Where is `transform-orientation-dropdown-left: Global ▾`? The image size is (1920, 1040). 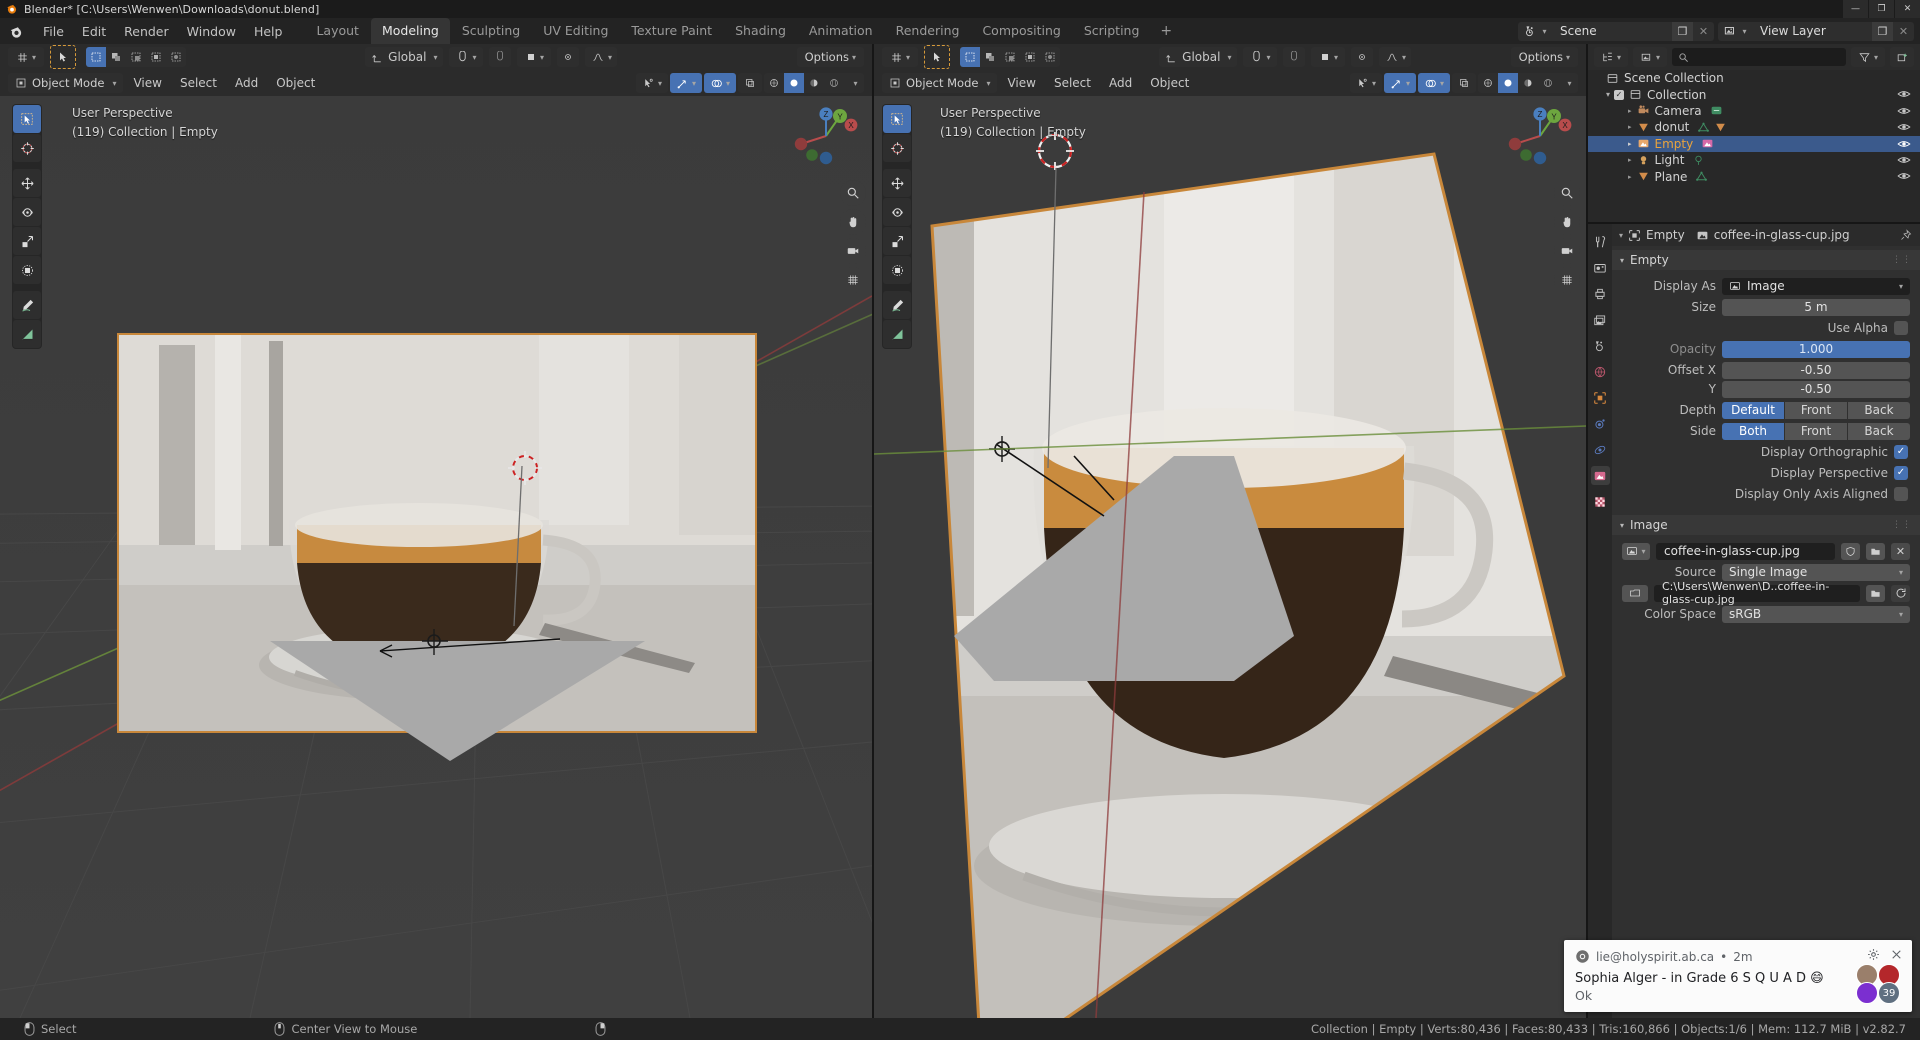
transform-orientation-dropdown-left: Global ▾ is located at coordinates (404, 57).